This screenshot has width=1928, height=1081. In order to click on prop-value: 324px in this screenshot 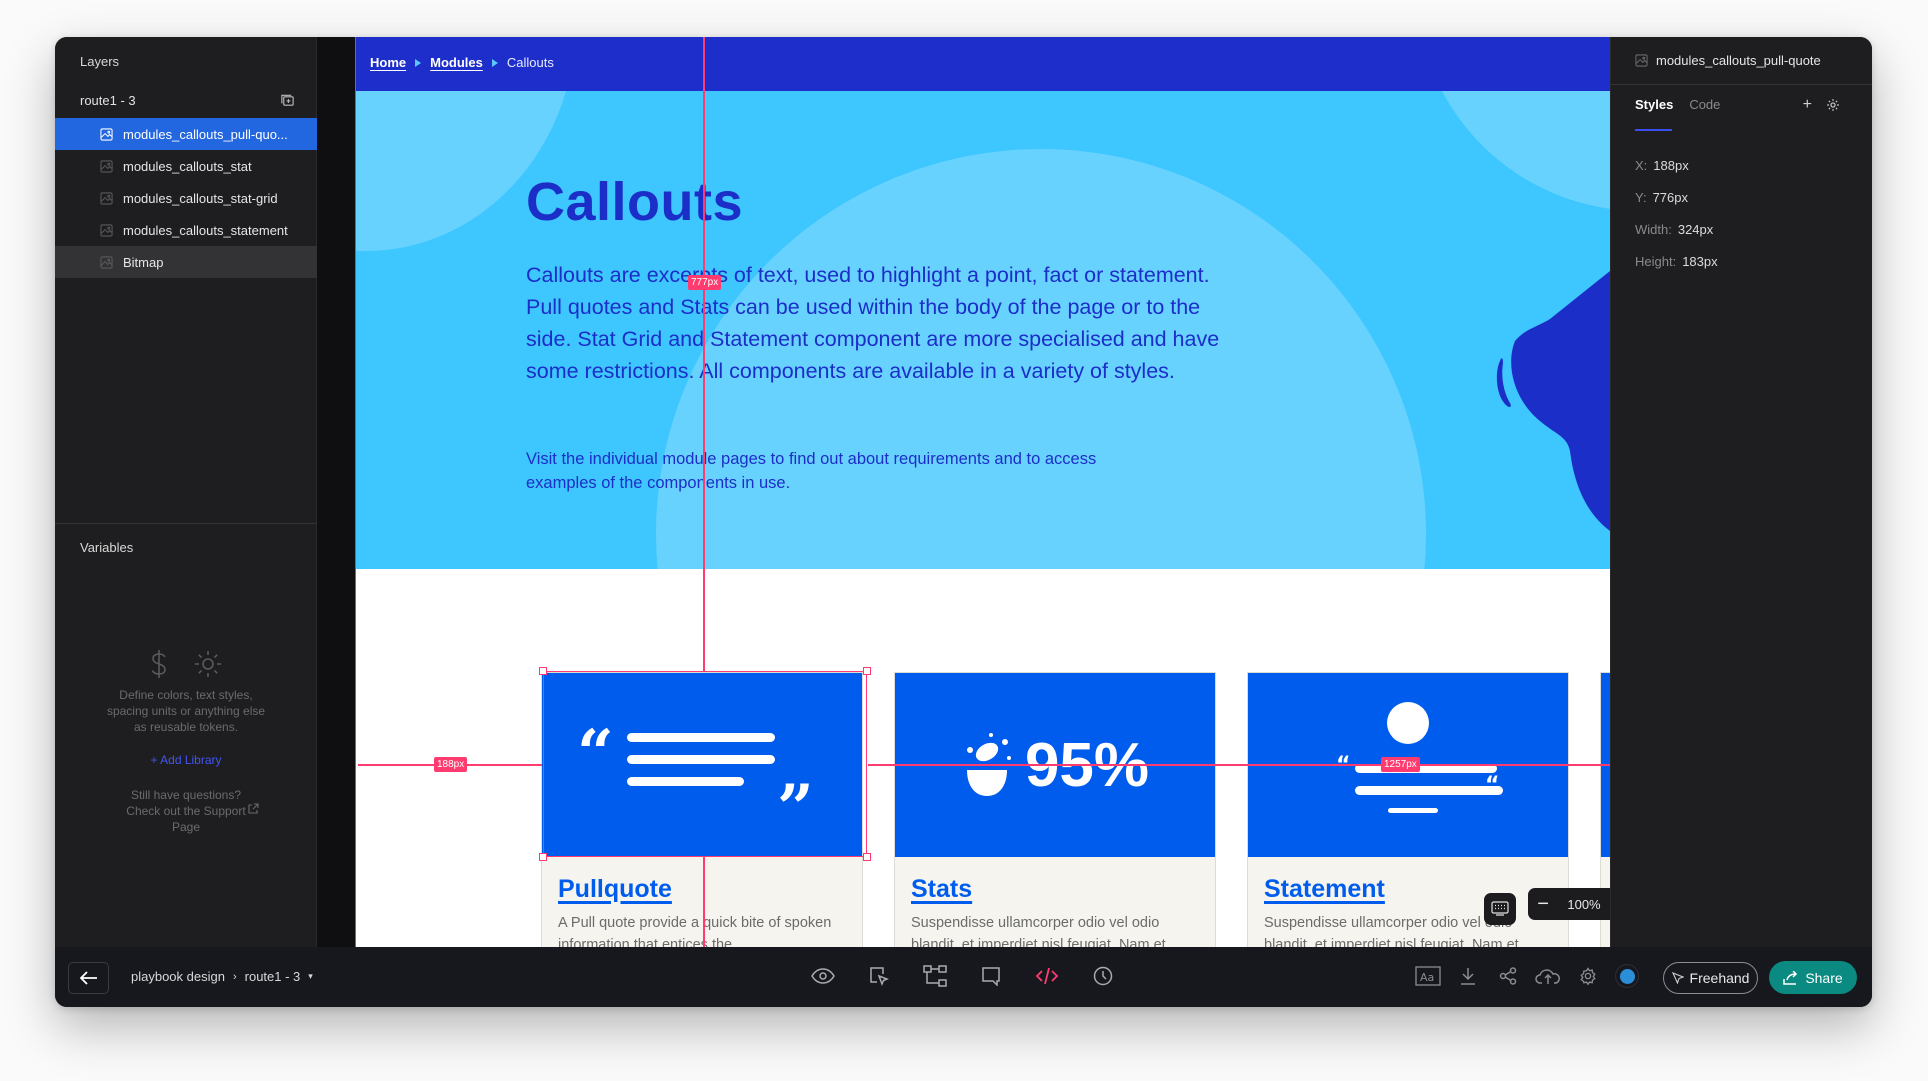, I will do `click(1695, 229)`.